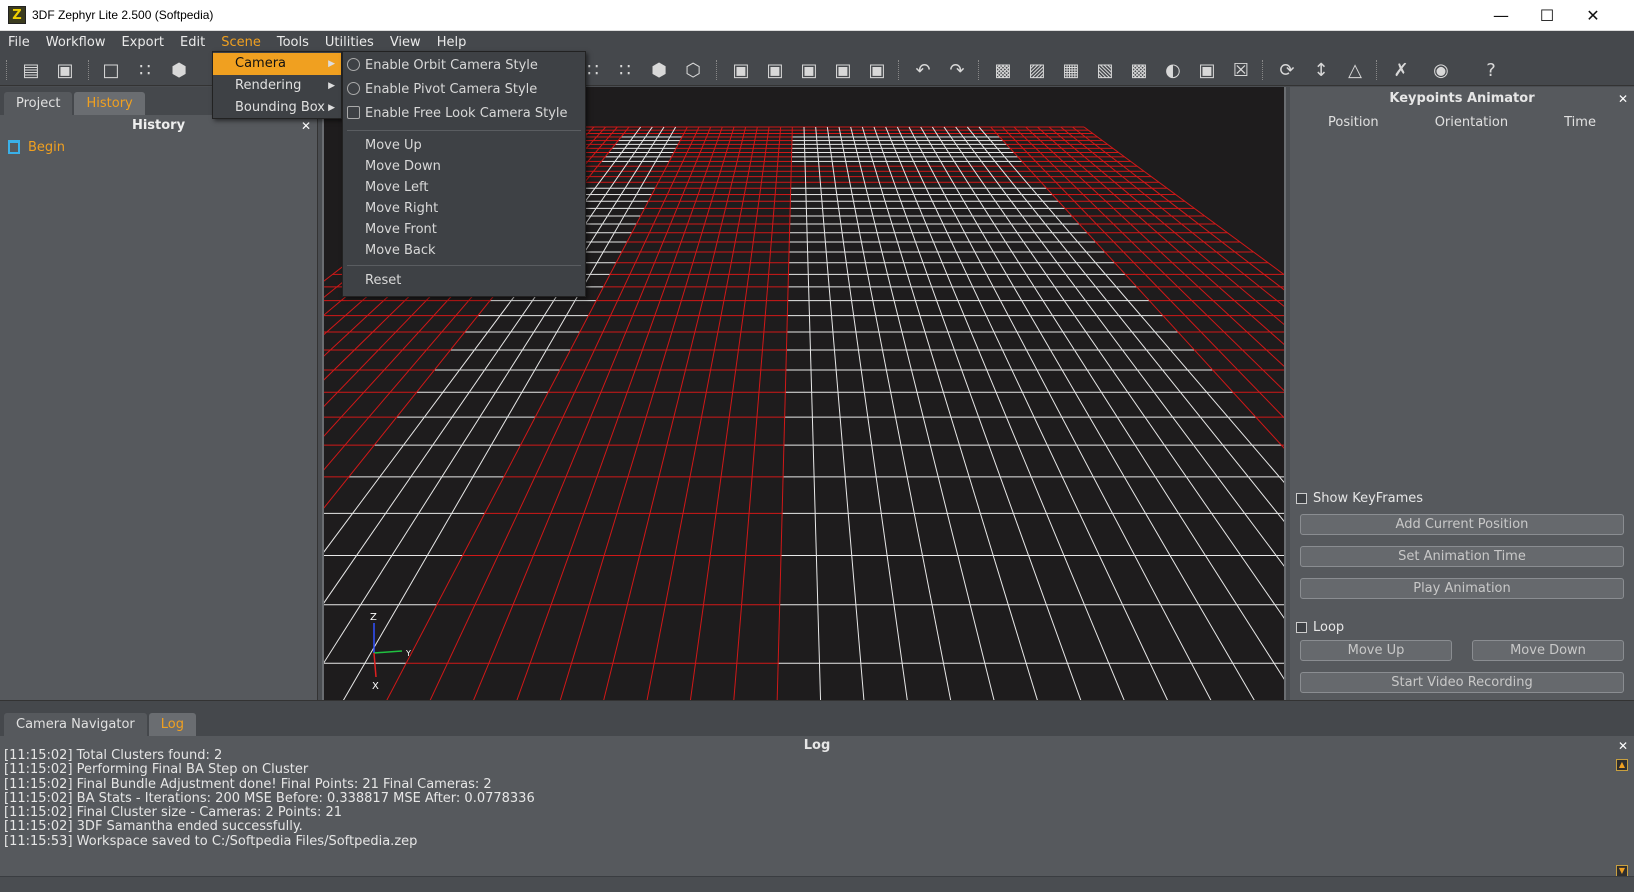 The height and width of the screenshot is (892, 1634). Describe the element at coordinates (464, 166) in the screenshot. I see `move-down-item: Move Down` at that location.